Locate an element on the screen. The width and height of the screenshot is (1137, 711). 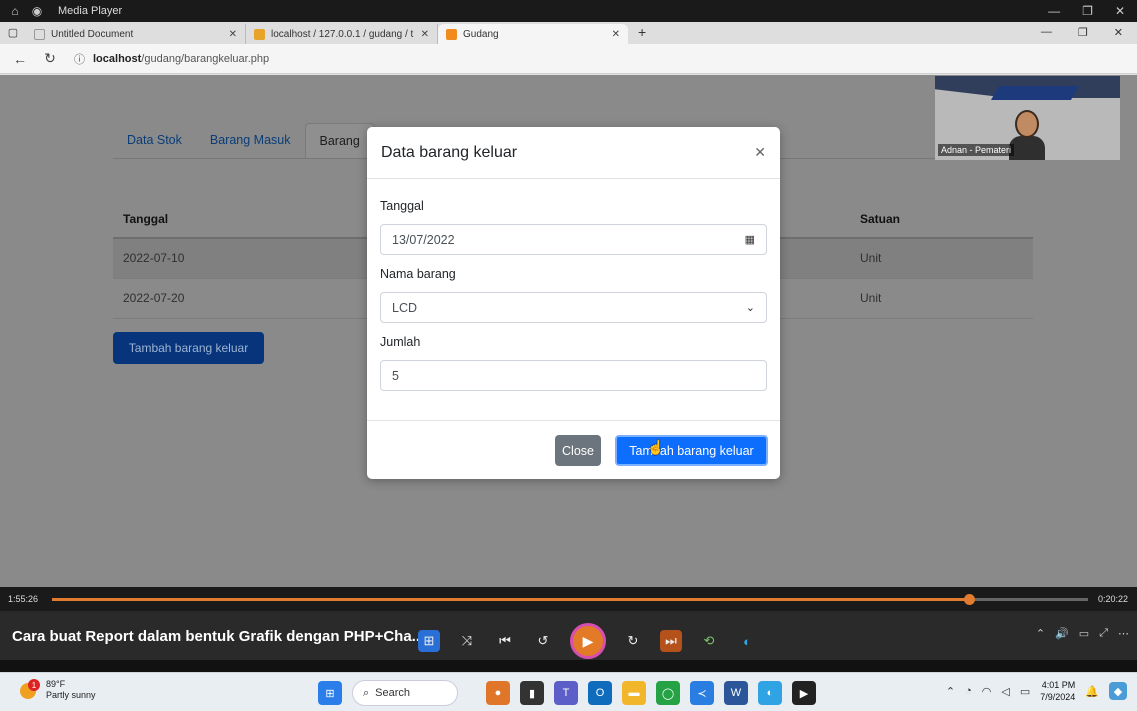
add-barang-keluar-button-bg: Tambah barang keluar is located at coordinates (188, 348).